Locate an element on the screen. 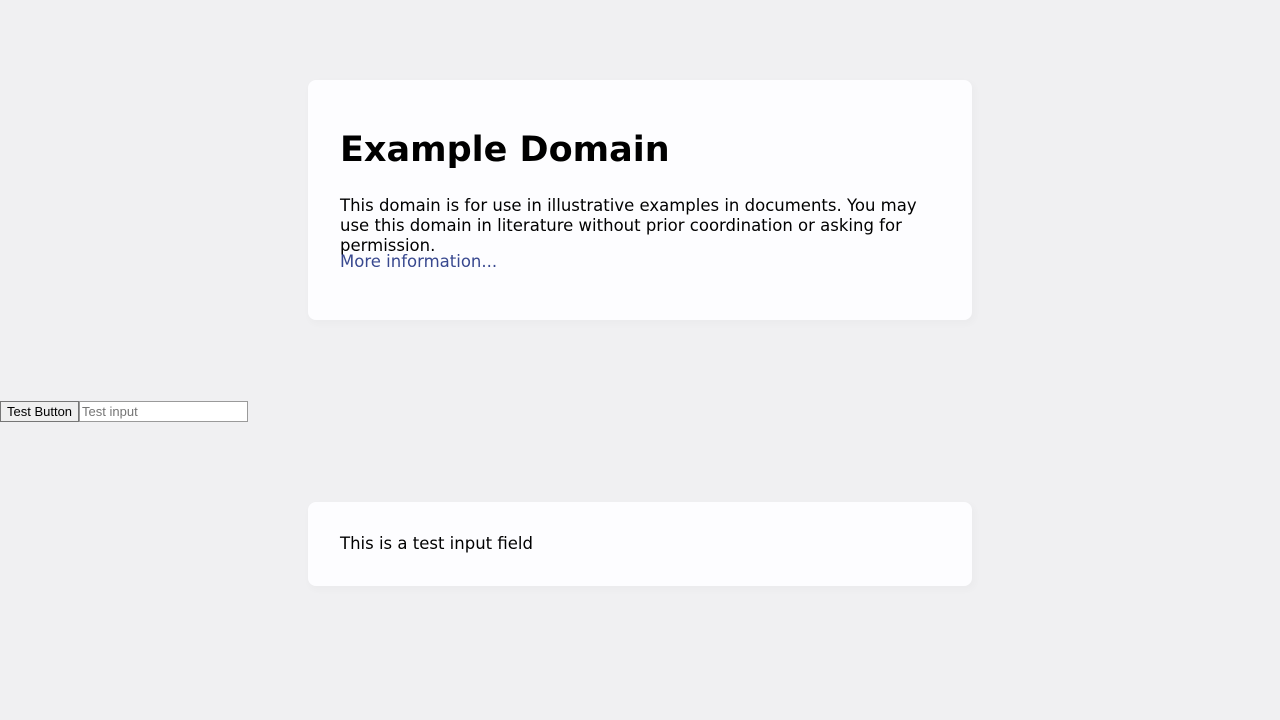  page-title: Example Domain is located at coordinates (505, 150).